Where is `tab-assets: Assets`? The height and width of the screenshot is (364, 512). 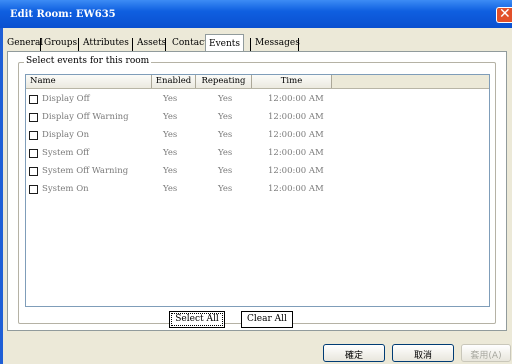
tab-assets: Assets is located at coordinates (151, 43).